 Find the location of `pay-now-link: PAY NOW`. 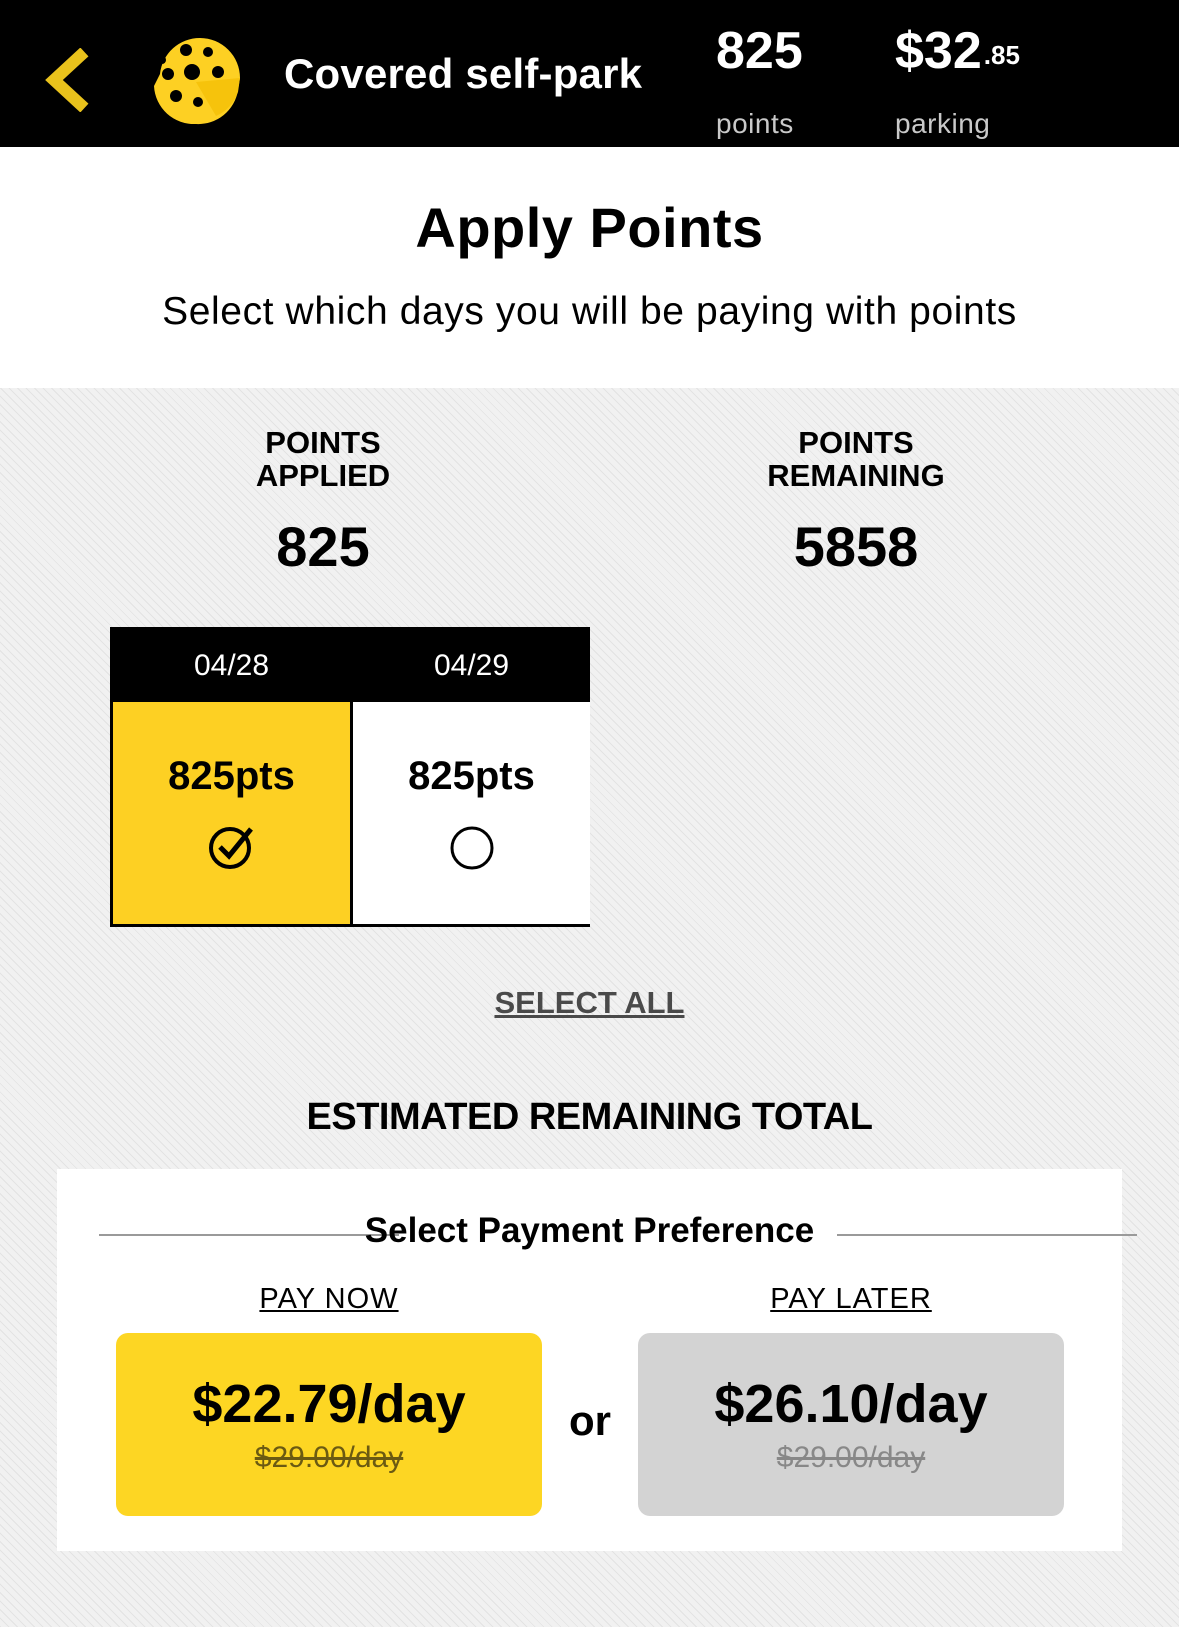

pay-now-link: PAY NOW is located at coordinates (328, 1299).